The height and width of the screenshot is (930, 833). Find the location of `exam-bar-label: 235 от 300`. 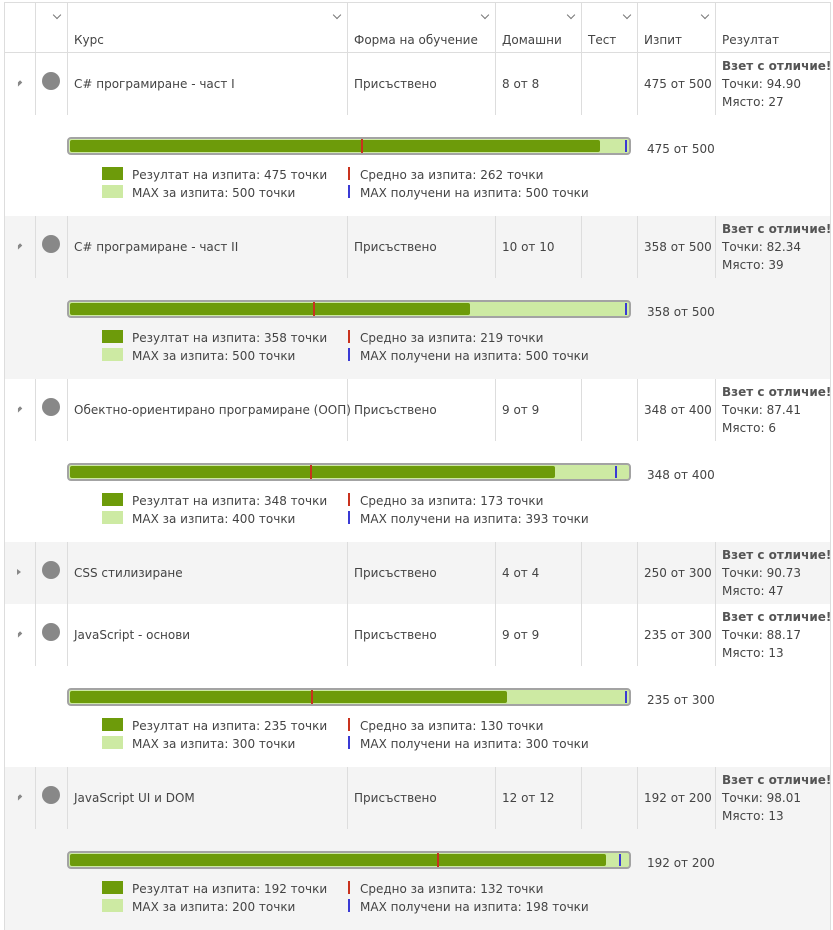

exam-bar-label: 235 от 300 is located at coordinates (681, 700).